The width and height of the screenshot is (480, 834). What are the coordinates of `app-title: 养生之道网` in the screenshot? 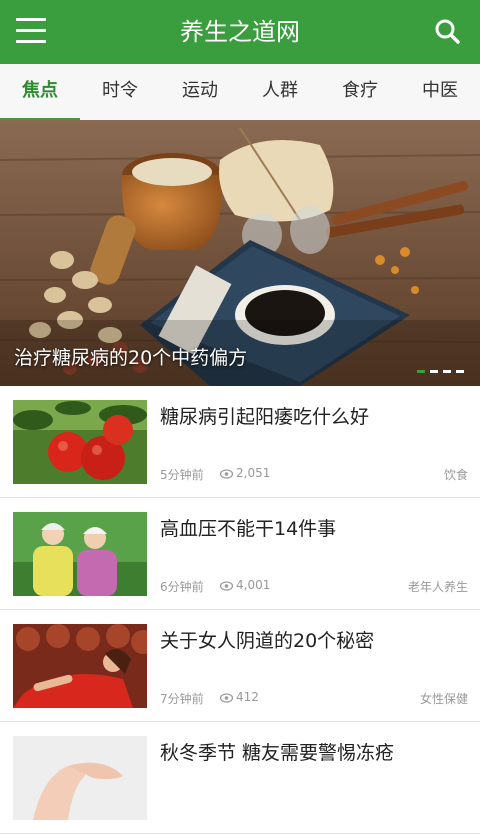 It's located at (240, 32).